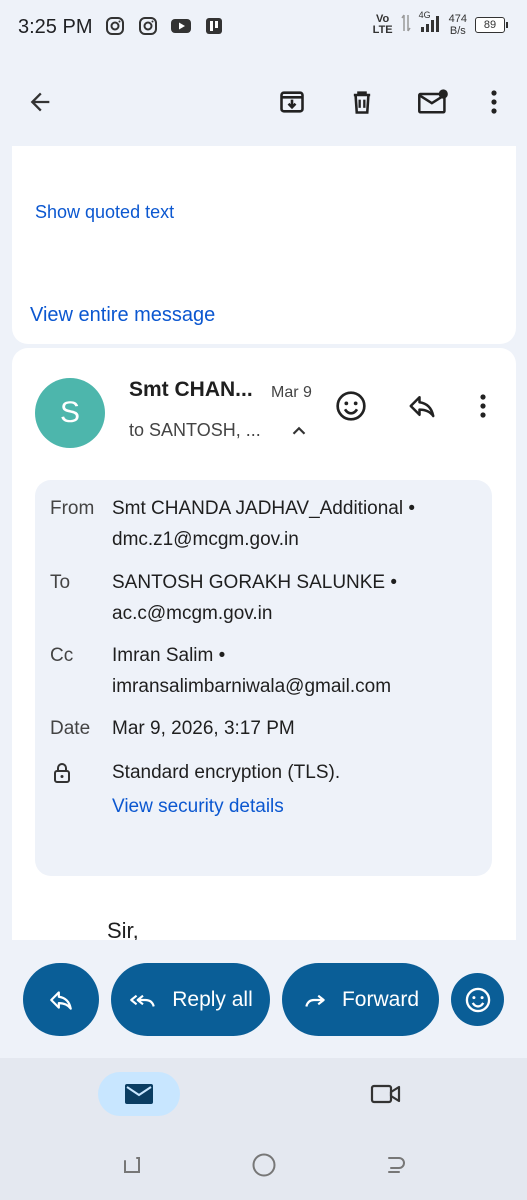  Describe the element at coordinates (40, 102) in the screenshot. I see `back-arrow-icon` at that location.